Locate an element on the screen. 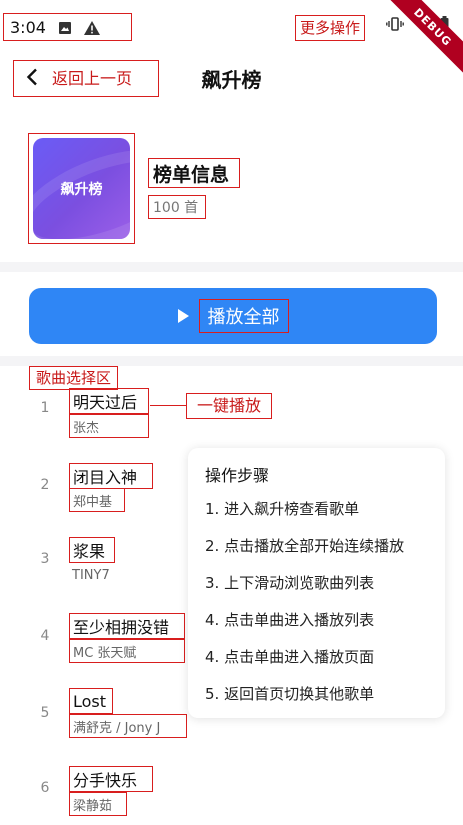  song-selection-area-label: 歌曲选择区 is located at coordinates (73, 377).